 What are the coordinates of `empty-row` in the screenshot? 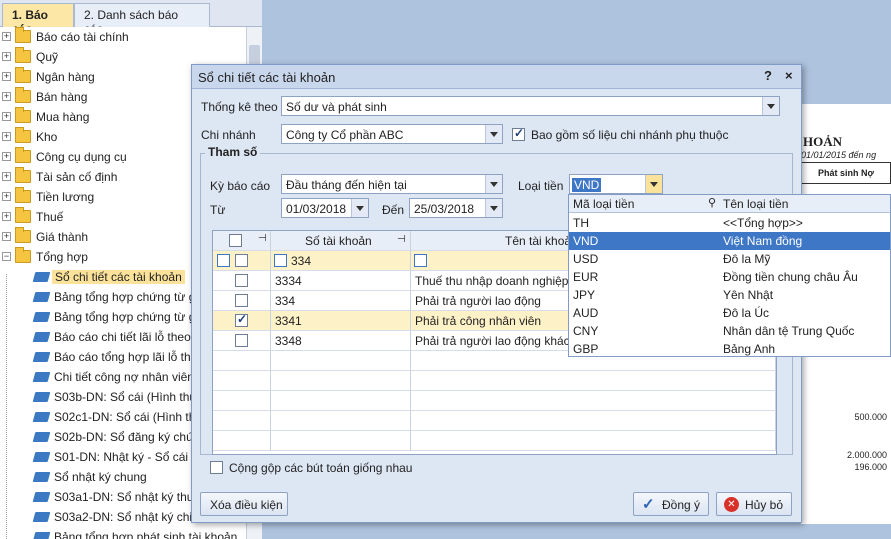 It's located at (495, 381).